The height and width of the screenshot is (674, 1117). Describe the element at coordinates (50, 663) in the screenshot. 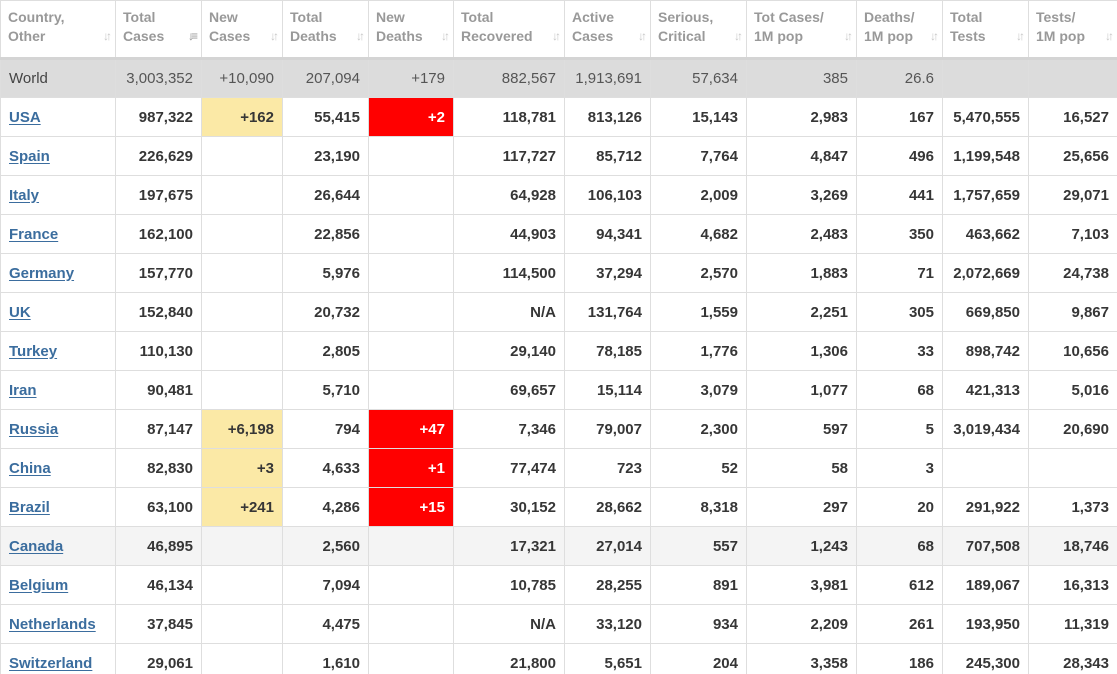

I see `country-link: Switzerland` at that location.